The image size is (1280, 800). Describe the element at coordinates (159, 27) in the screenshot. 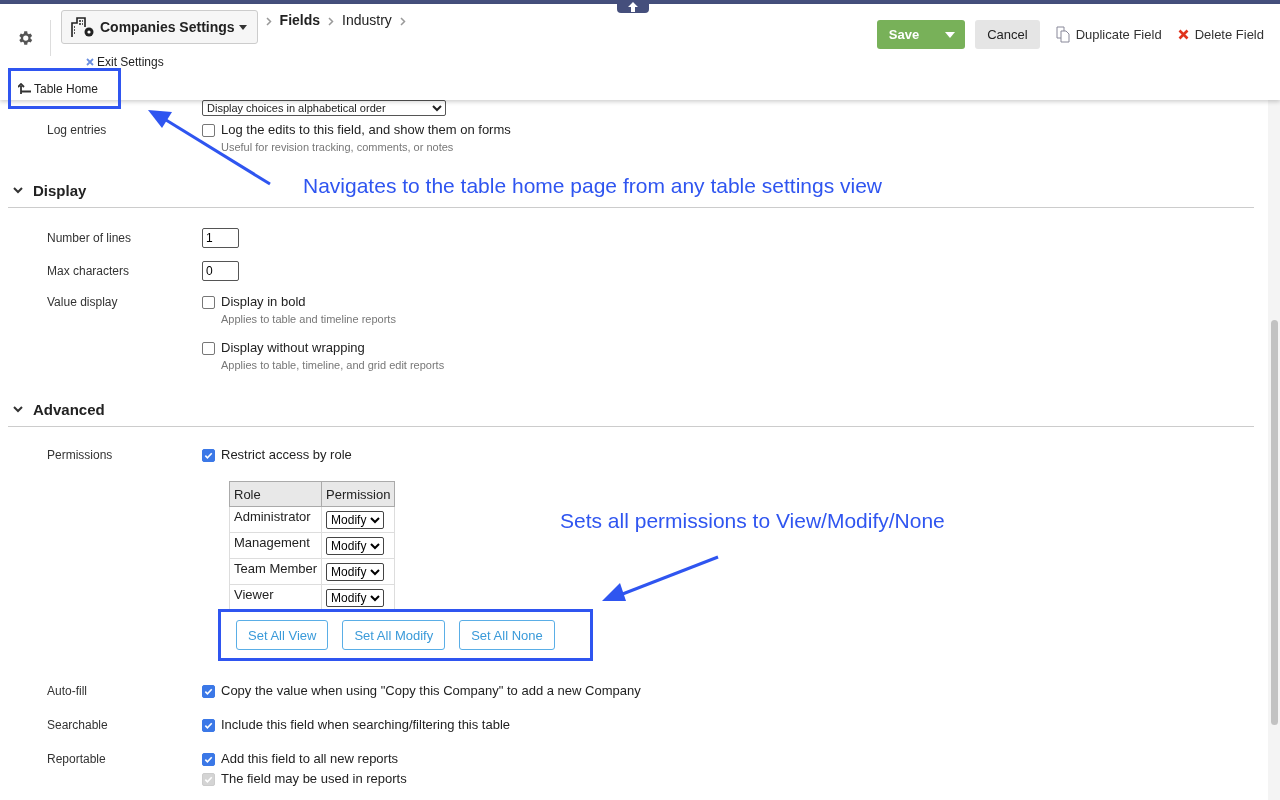

I see `table-selector: Companies Settings` at that location.